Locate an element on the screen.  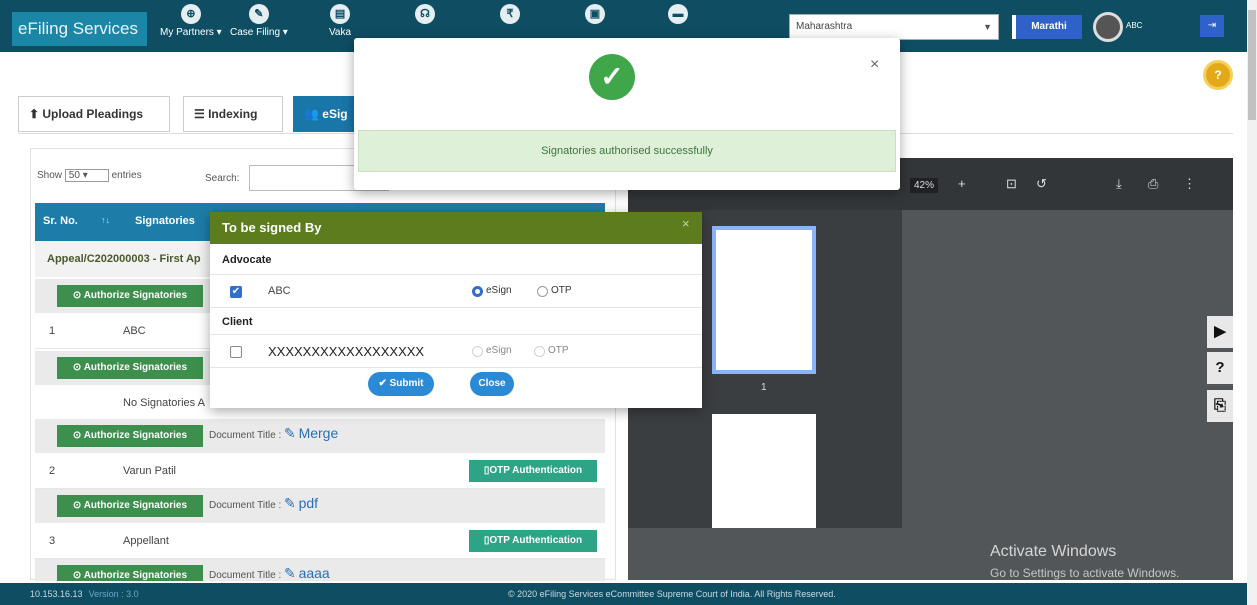
nav-cases: ▬ is located at coordinates (678, 15).